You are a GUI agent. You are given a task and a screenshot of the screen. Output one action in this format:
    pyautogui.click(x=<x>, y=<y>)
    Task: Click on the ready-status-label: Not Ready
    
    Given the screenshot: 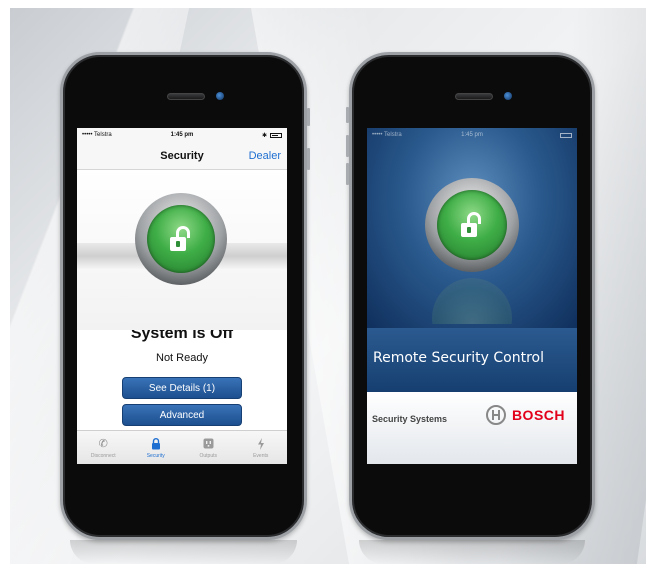 What is the action you would take?
    pyautogui.click(x=182, y=358)
    